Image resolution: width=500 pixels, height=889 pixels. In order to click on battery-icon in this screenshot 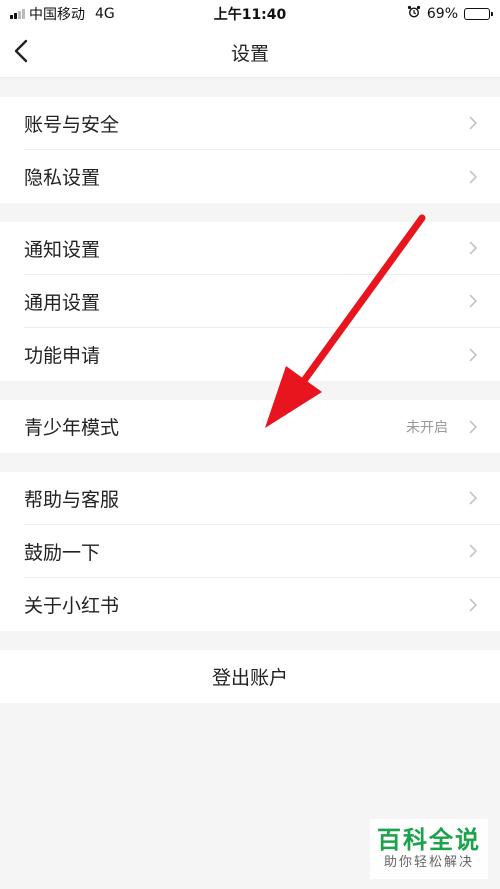, I will do `click(478, 14)`.